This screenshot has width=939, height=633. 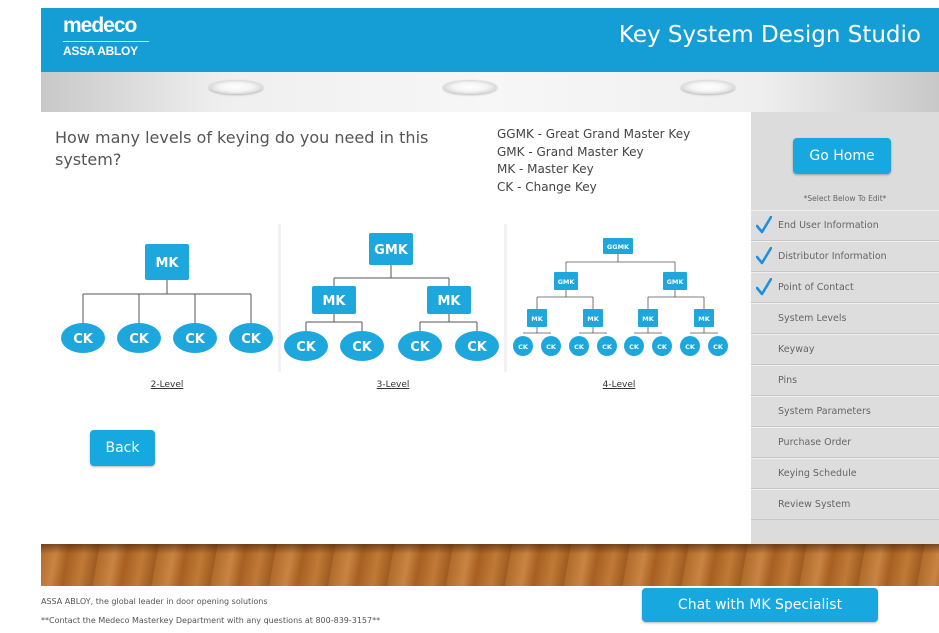 What do you see at coordinates (618, 247) in the screenshot?
I see `node-label: GGMK` at bounding box center [618, 247].